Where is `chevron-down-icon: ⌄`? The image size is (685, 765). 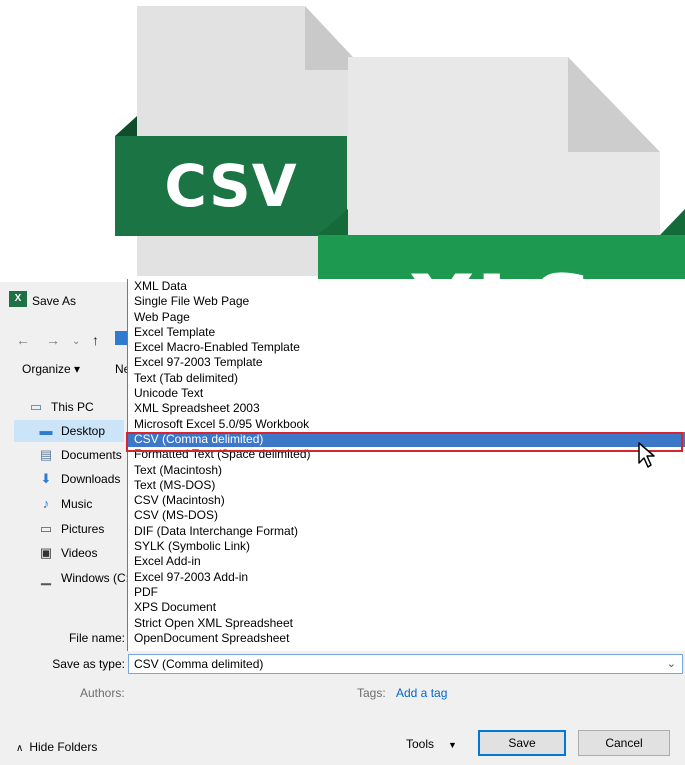
chevron-down-icon: ⌄ is located at coordinates (671, 664).